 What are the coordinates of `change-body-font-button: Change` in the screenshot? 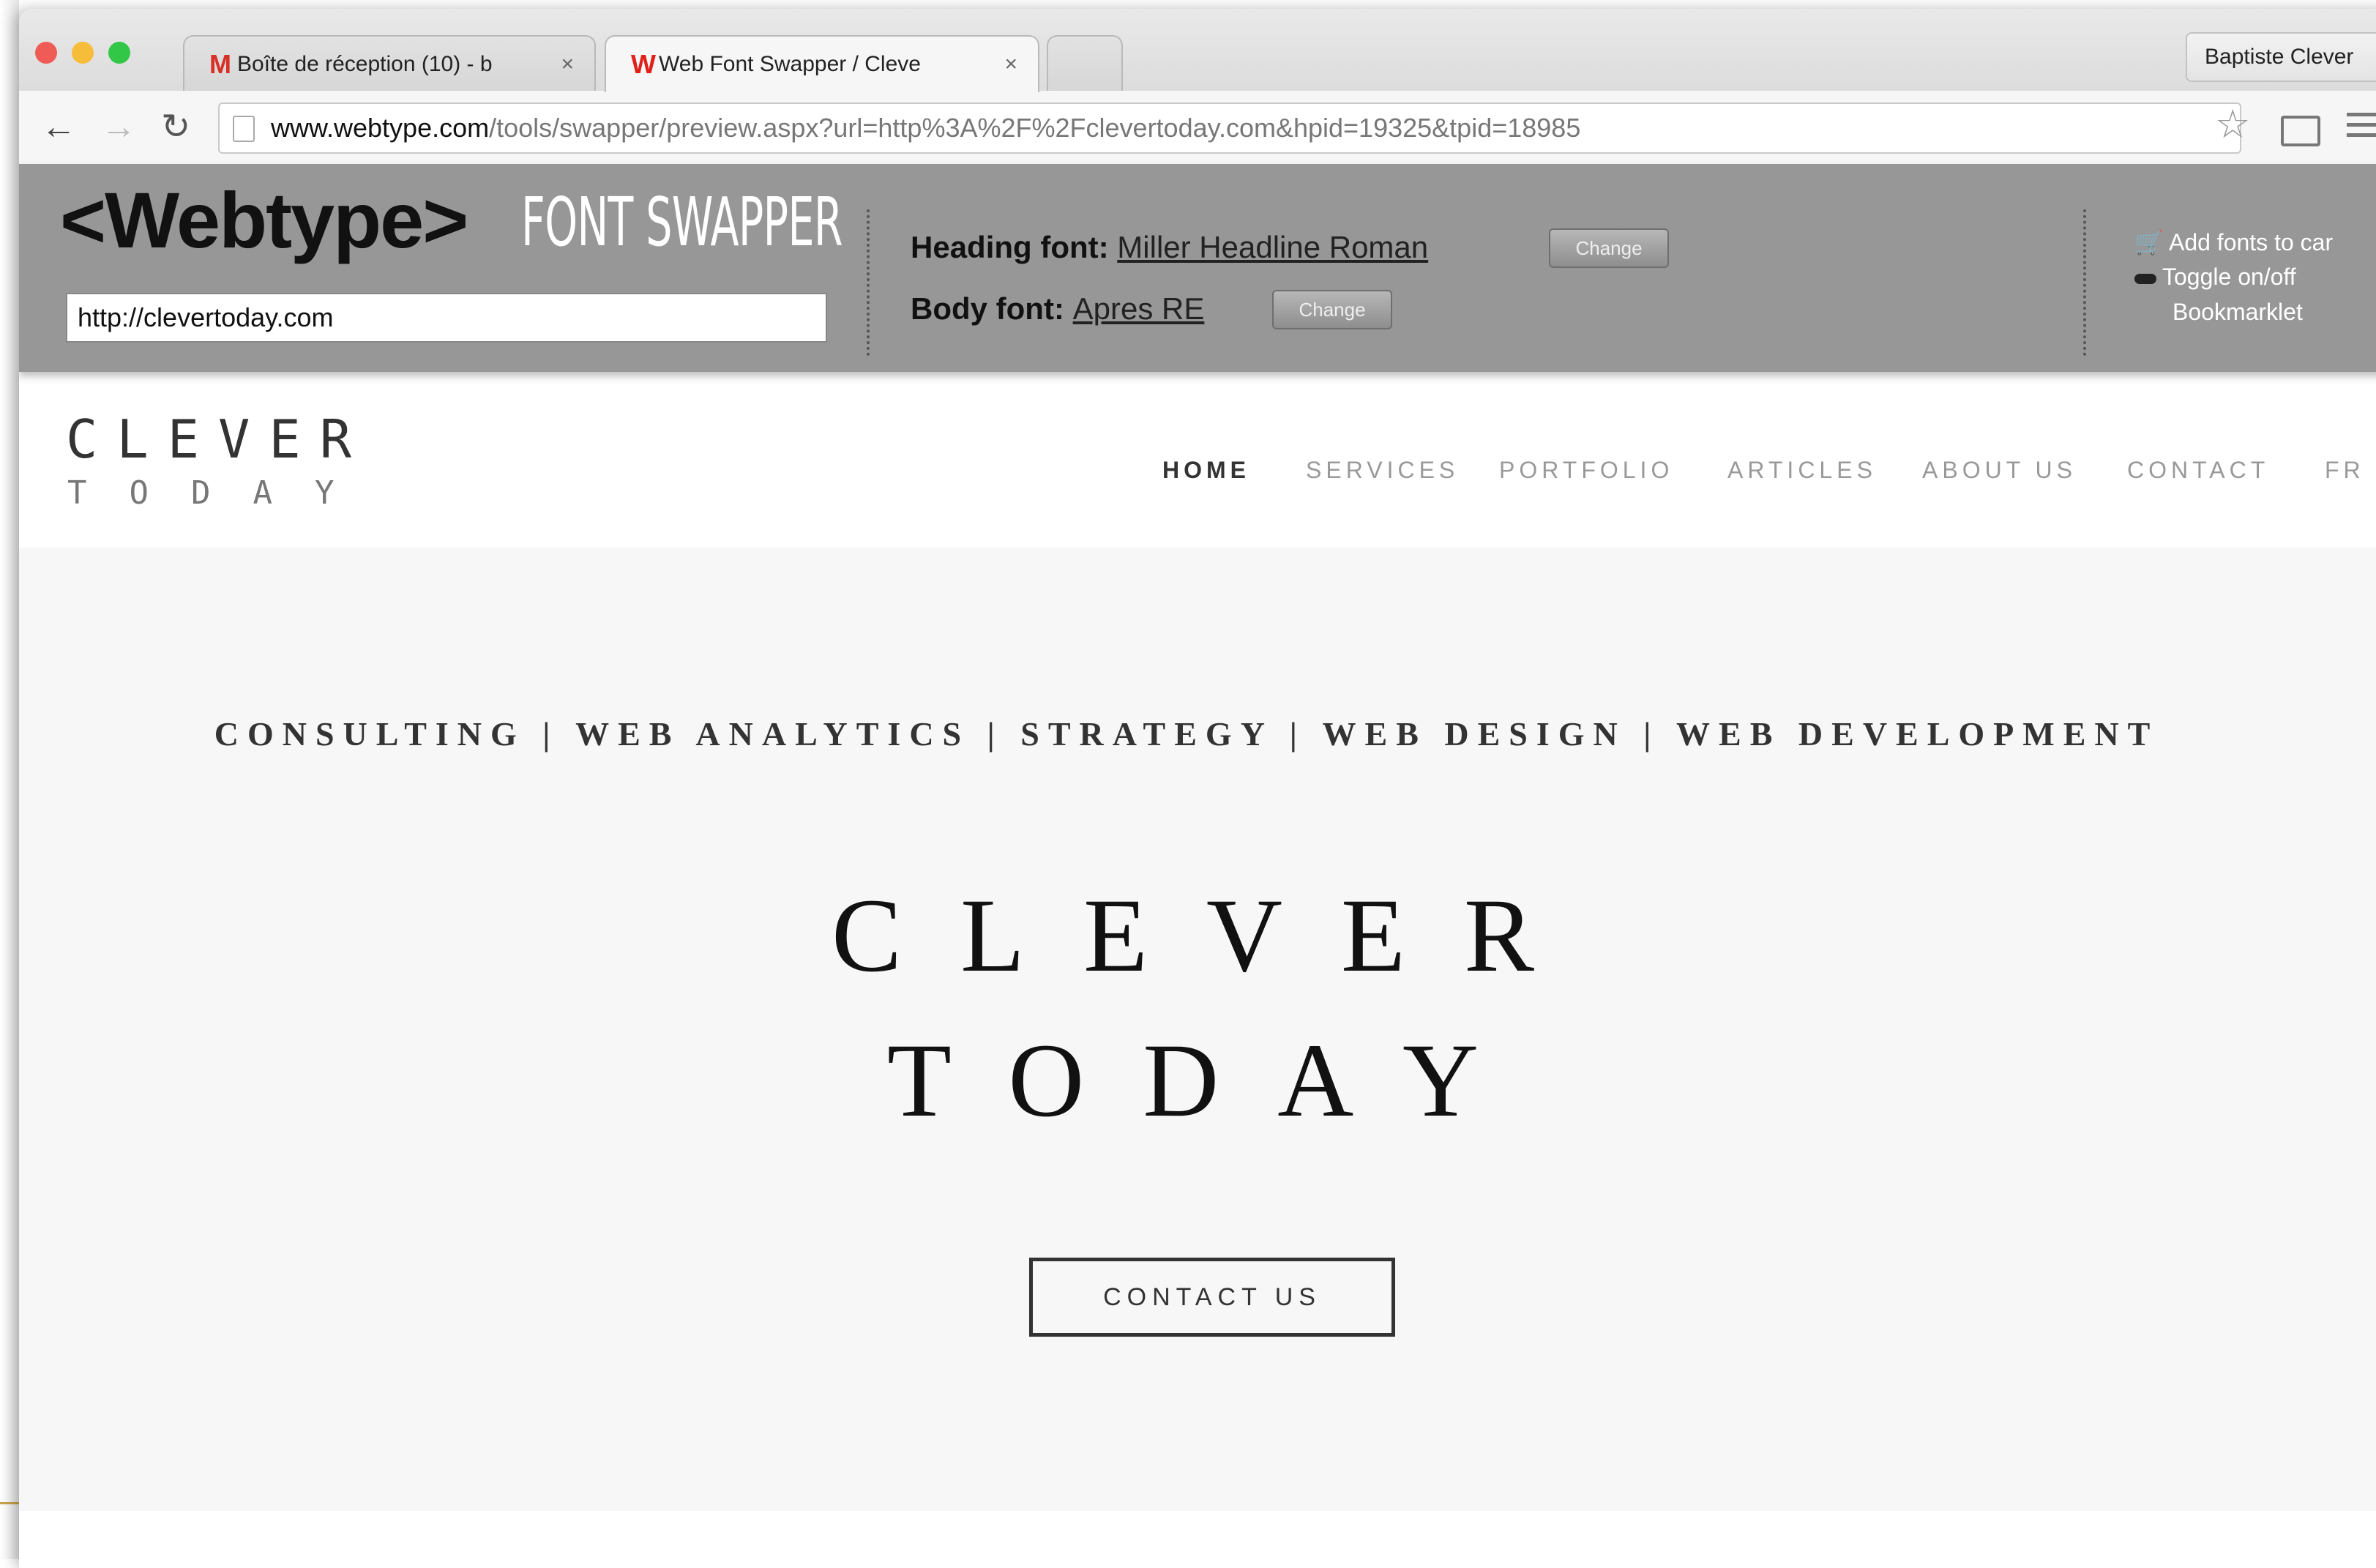 It's located at (1332, 309).